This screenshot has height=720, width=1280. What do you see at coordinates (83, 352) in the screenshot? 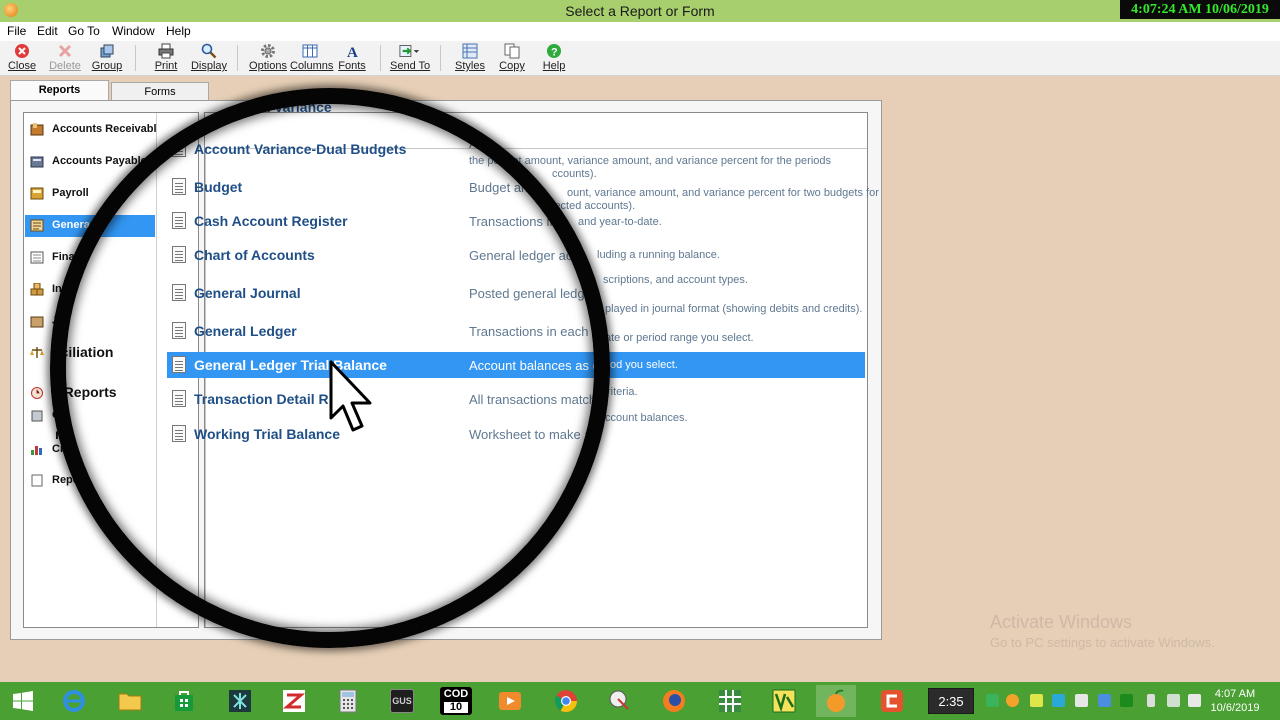
I see `category-label: nciliation` at bounding box center [83, 352].